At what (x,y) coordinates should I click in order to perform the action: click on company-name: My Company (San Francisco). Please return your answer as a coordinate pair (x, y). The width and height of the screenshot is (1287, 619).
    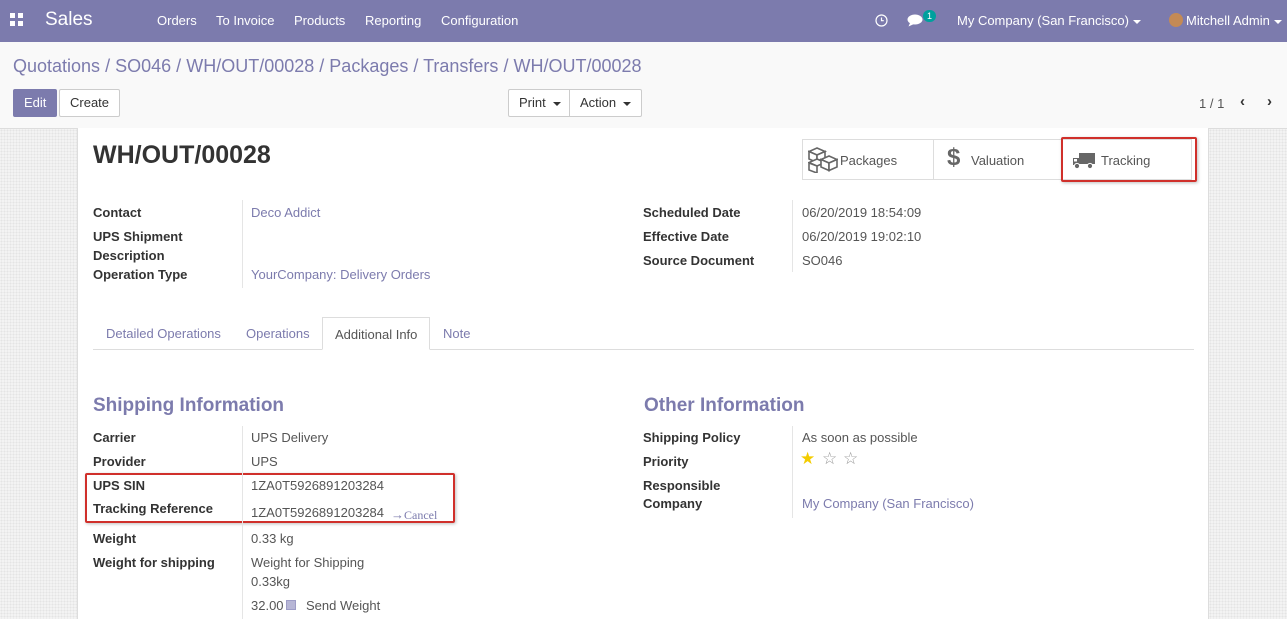
    Looking at the image, I should click on (1043, 20).